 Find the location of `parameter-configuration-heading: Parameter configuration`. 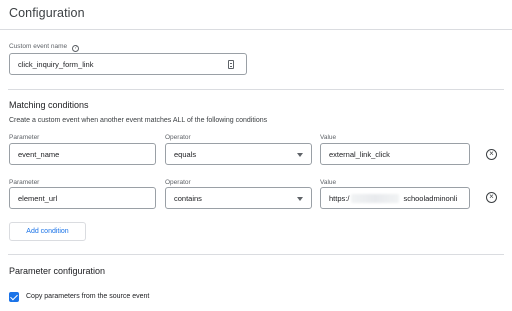

parameter-configuration-heading: Parameter configuration is located at coordinates (57, 271).